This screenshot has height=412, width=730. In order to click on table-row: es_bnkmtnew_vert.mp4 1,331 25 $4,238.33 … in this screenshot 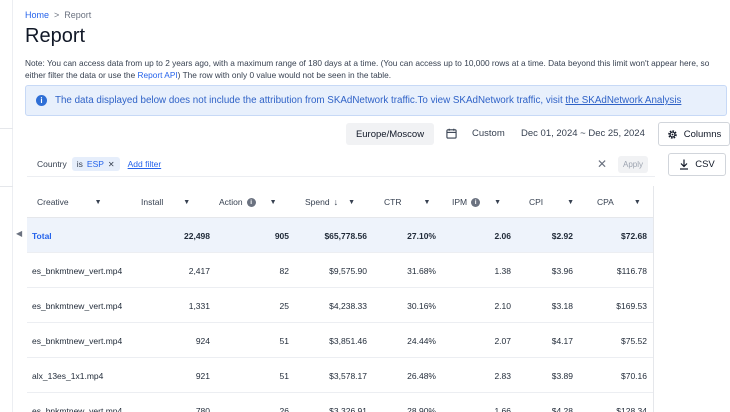, I will do `click(340, 305)`.